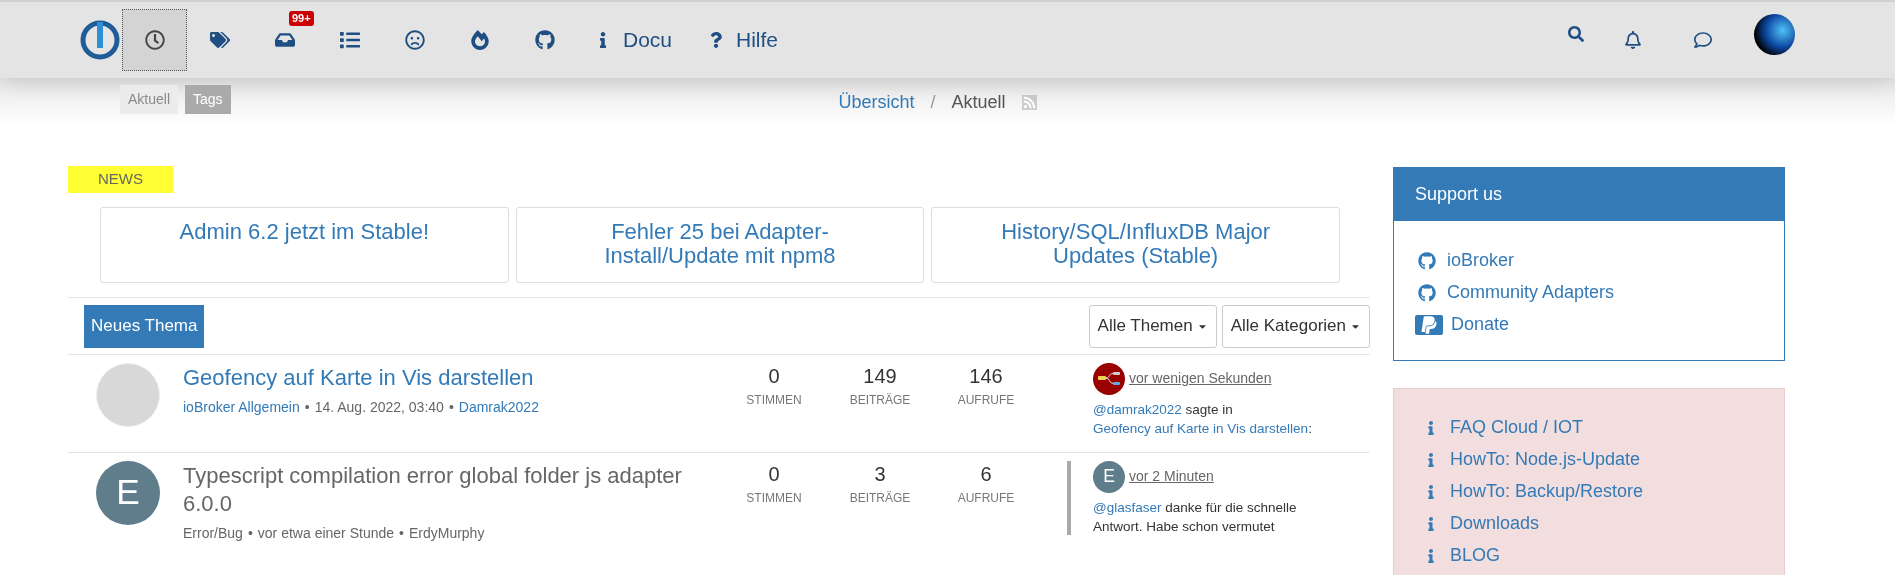  What do you see at coordinates (446, 533) in the screenshot?
I see `author-link: ErdyMurphy` at bounding box center [446, 533].